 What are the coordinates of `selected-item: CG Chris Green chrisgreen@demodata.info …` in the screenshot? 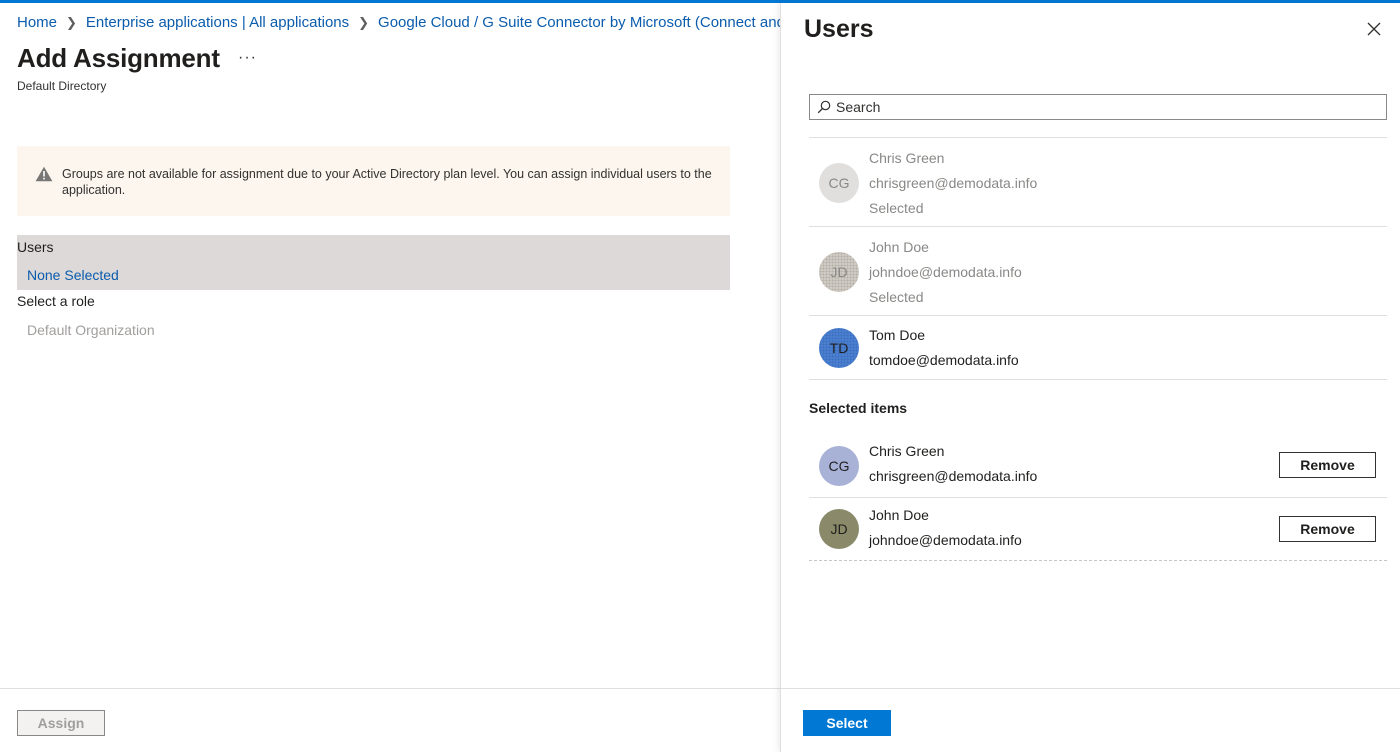 It's located at (1098, 466).